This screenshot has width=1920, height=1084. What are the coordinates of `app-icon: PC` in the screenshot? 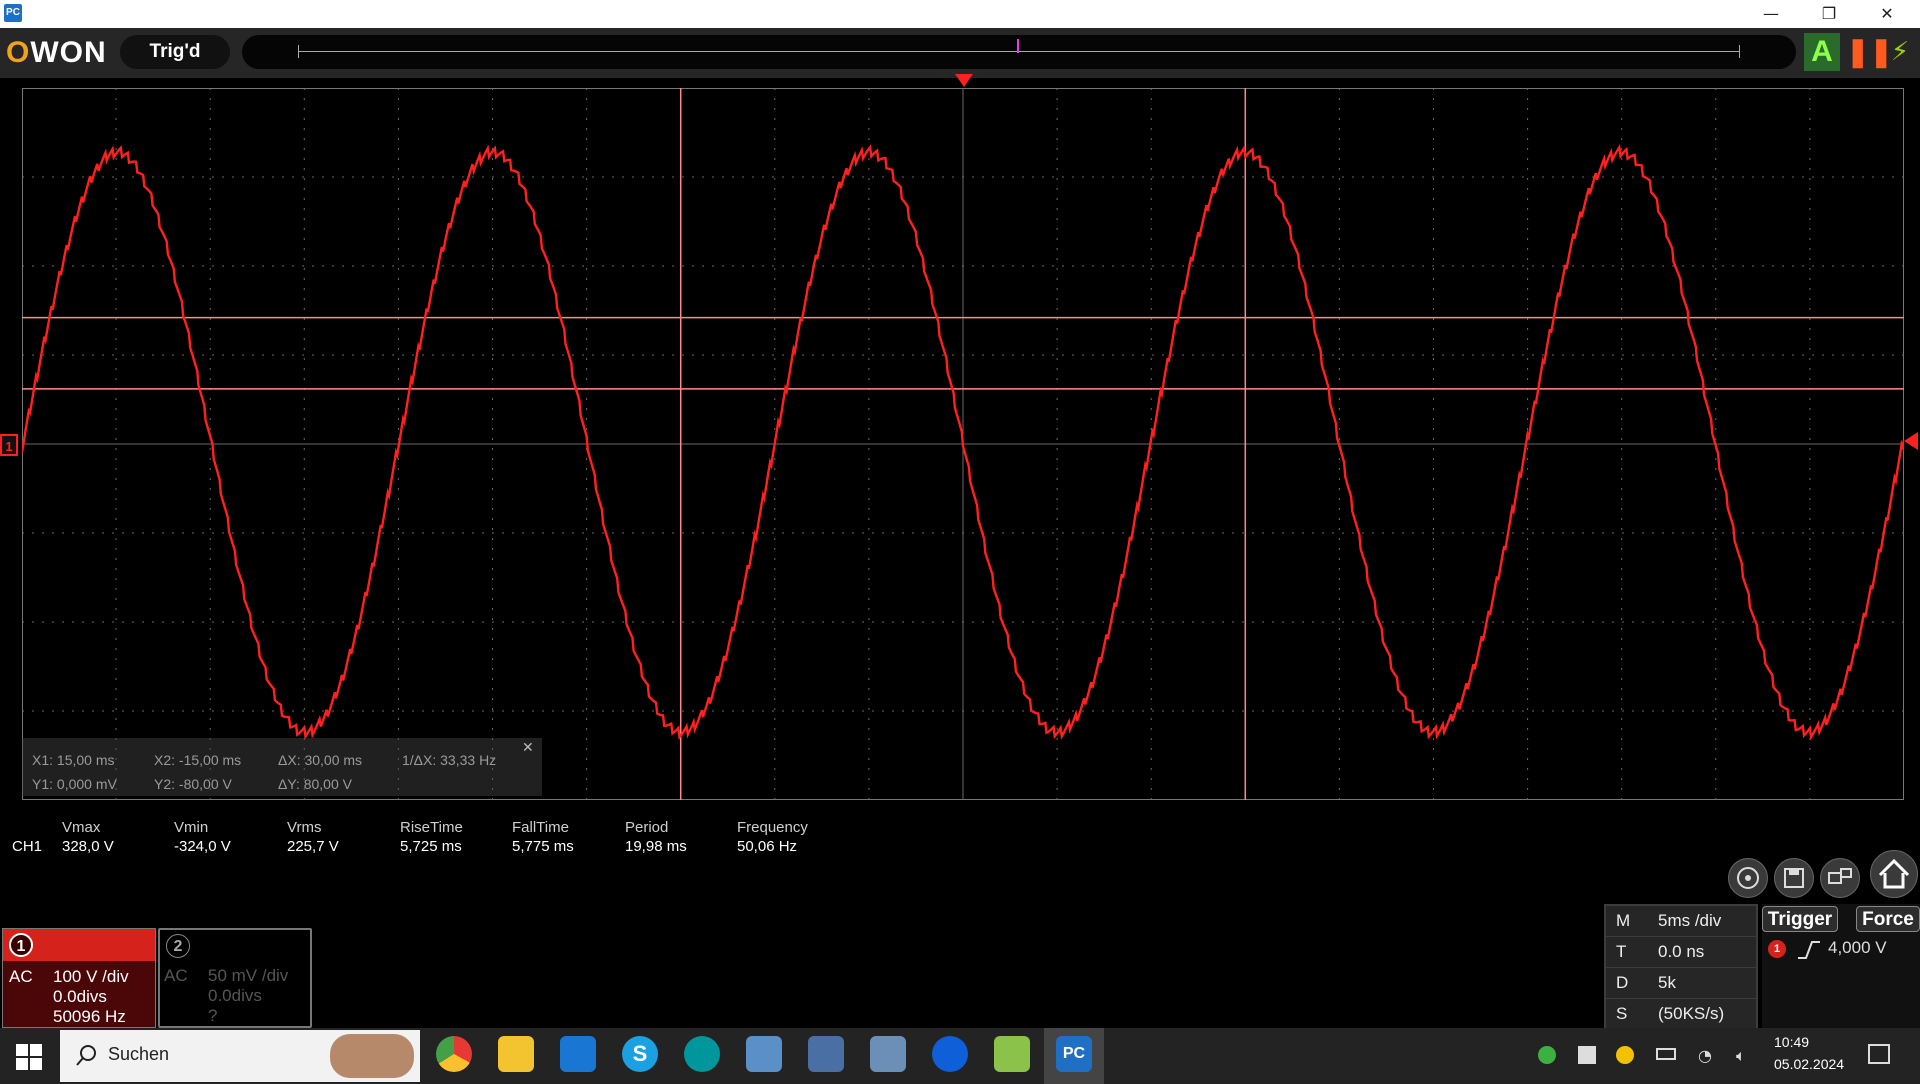 It's located at (13, 13).